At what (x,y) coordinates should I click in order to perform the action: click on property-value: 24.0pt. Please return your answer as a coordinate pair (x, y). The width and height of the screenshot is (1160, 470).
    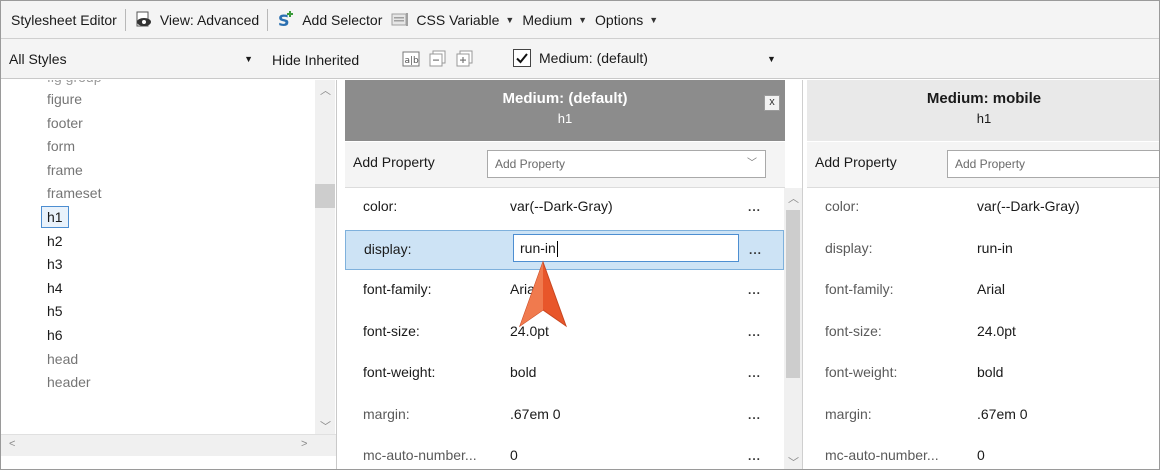
    Looking at the image, I should click on (996, 331).